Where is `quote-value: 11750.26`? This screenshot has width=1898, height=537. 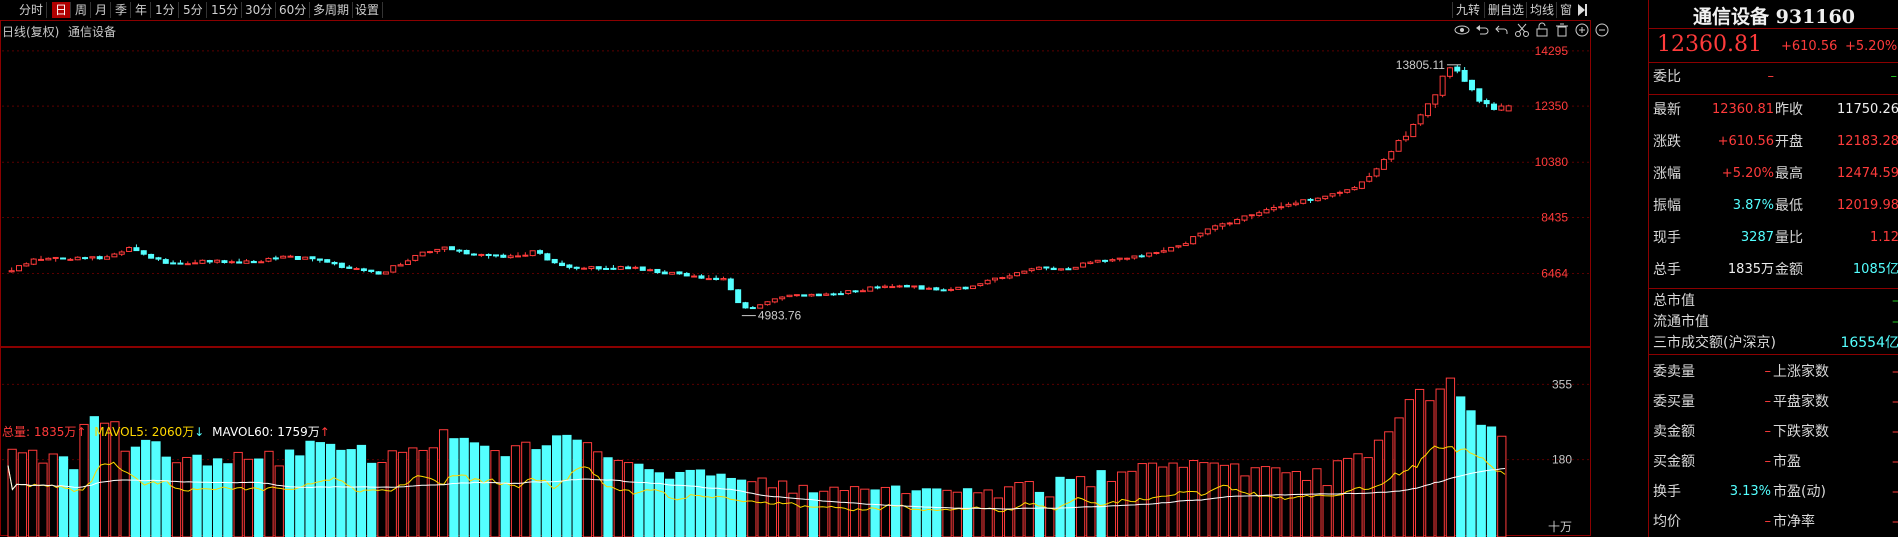
quote-value: 11750.26 is located at coordinates (1867, 109).